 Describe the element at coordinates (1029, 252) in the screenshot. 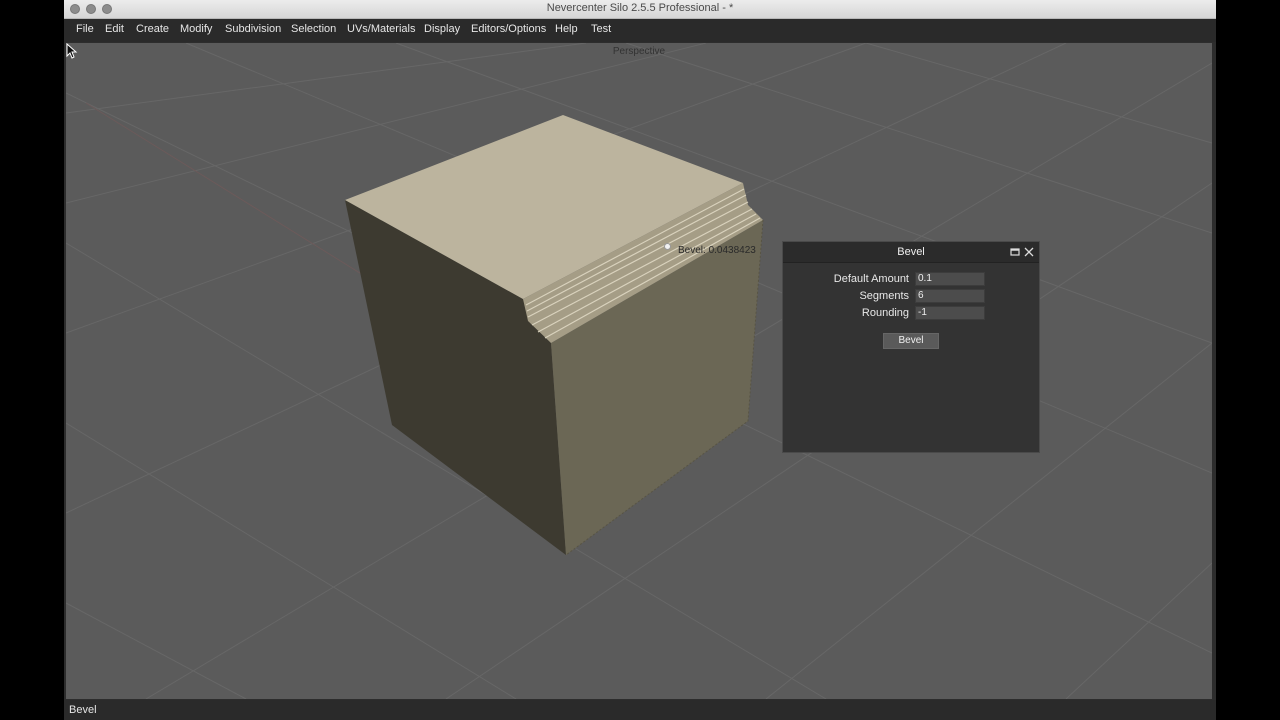

I see `close-icon` at that location.